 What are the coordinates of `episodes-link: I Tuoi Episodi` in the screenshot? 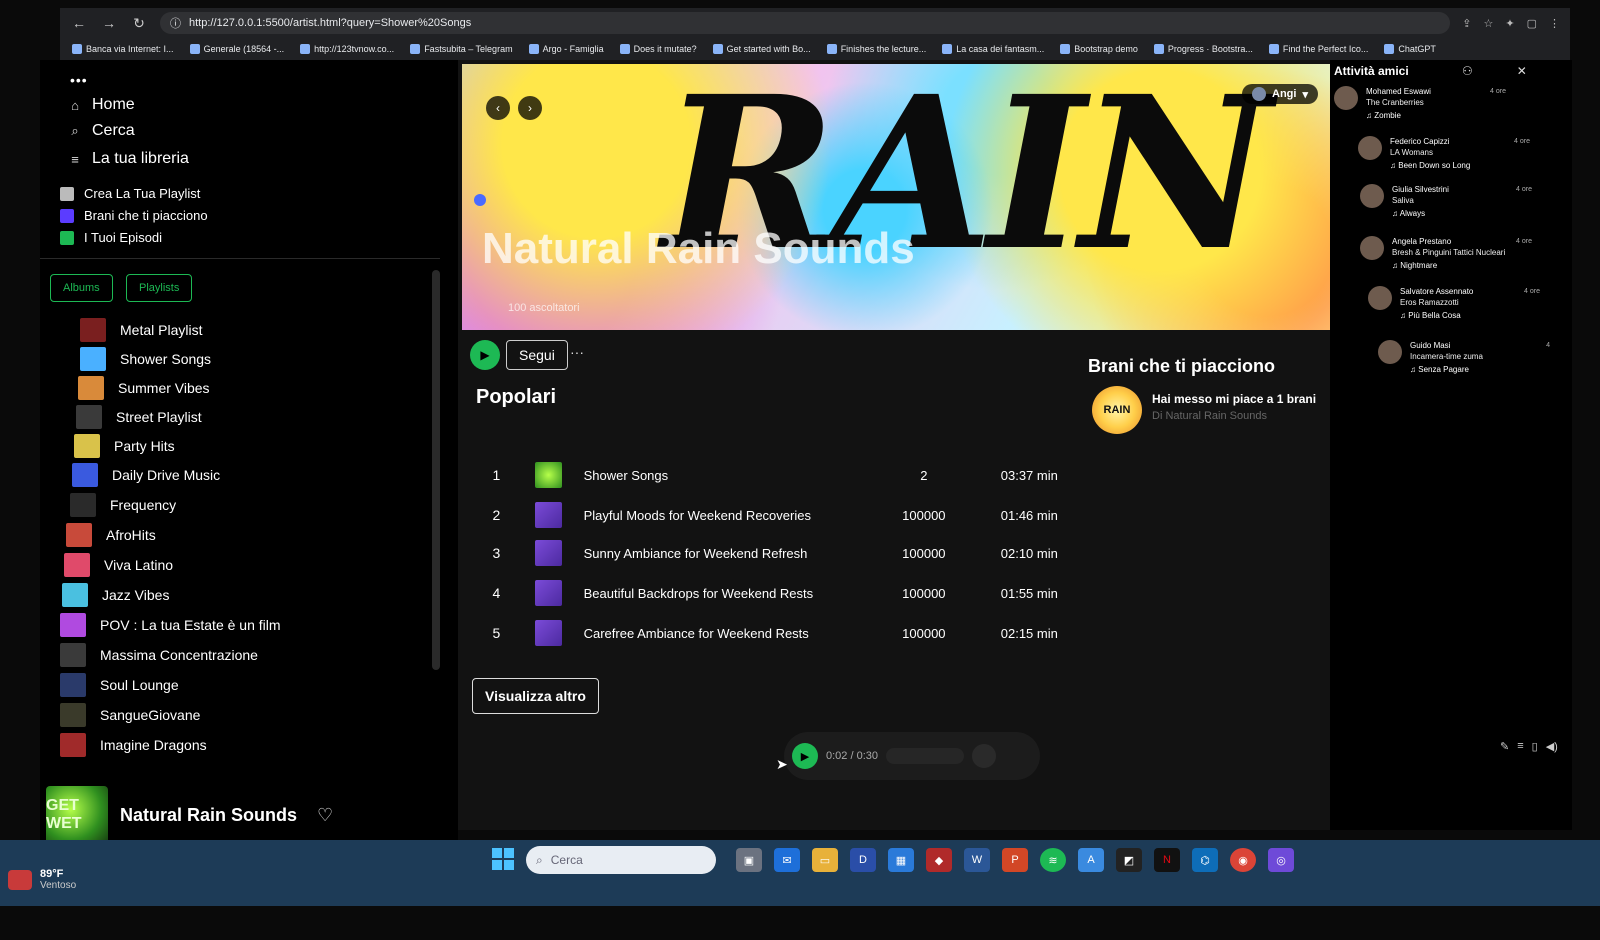 It's located at (111, 237).